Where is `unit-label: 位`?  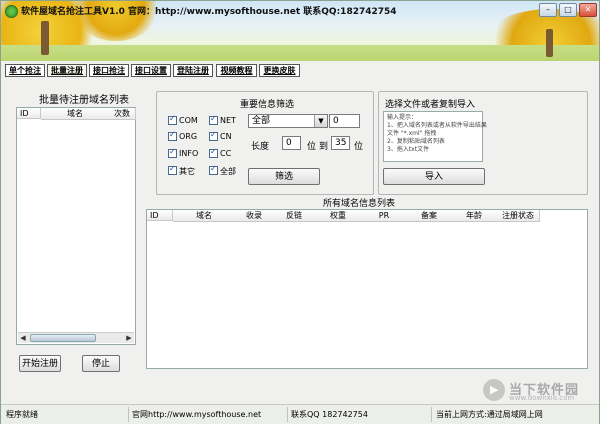
unit-label: 位 is located at coordinates (312, 147).